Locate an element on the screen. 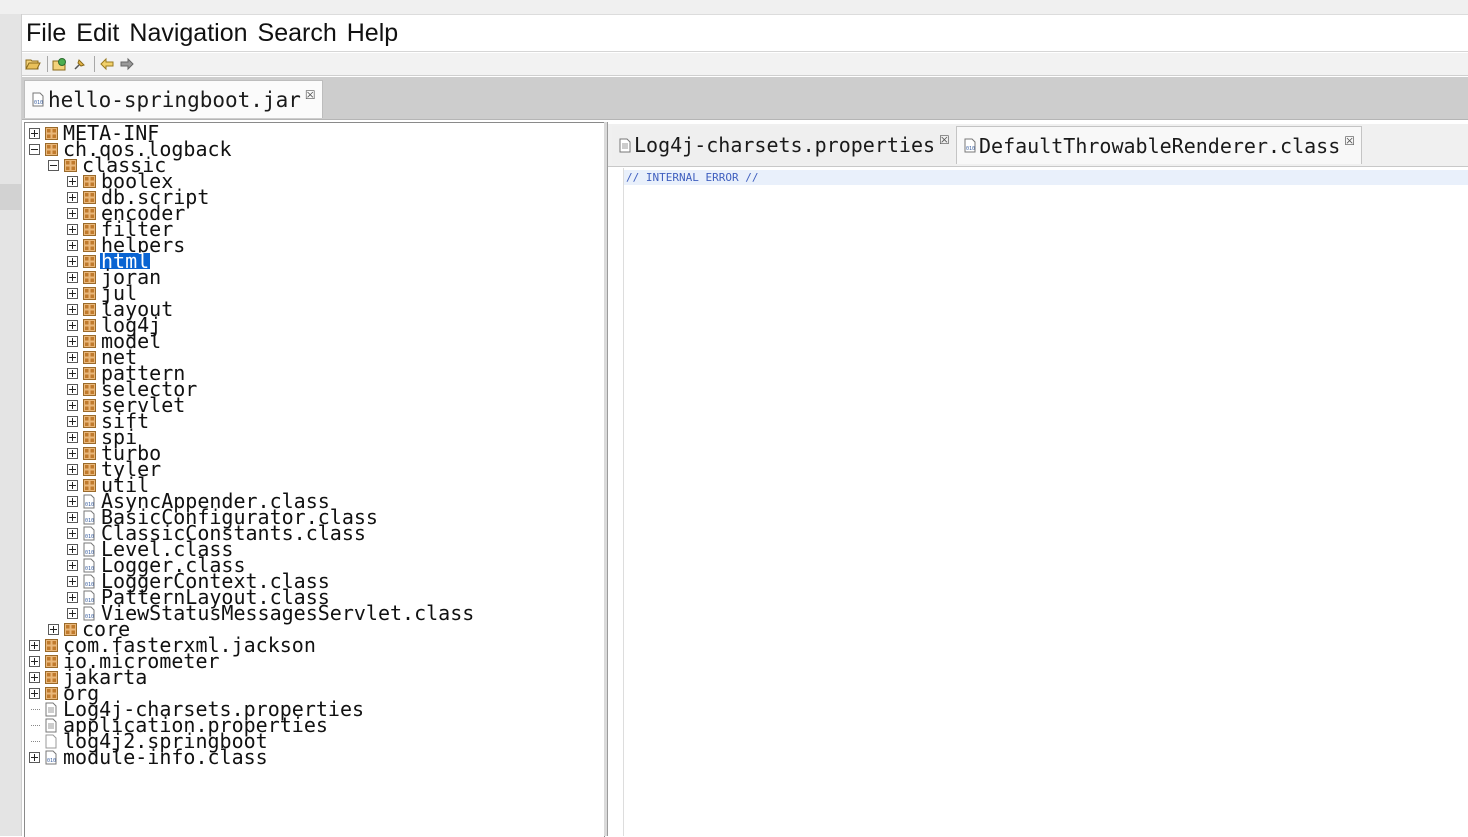 Image resolution: width=1468 pixels, height=837 pixels. forward-arrow-icon is located at coordinates (127, 64).